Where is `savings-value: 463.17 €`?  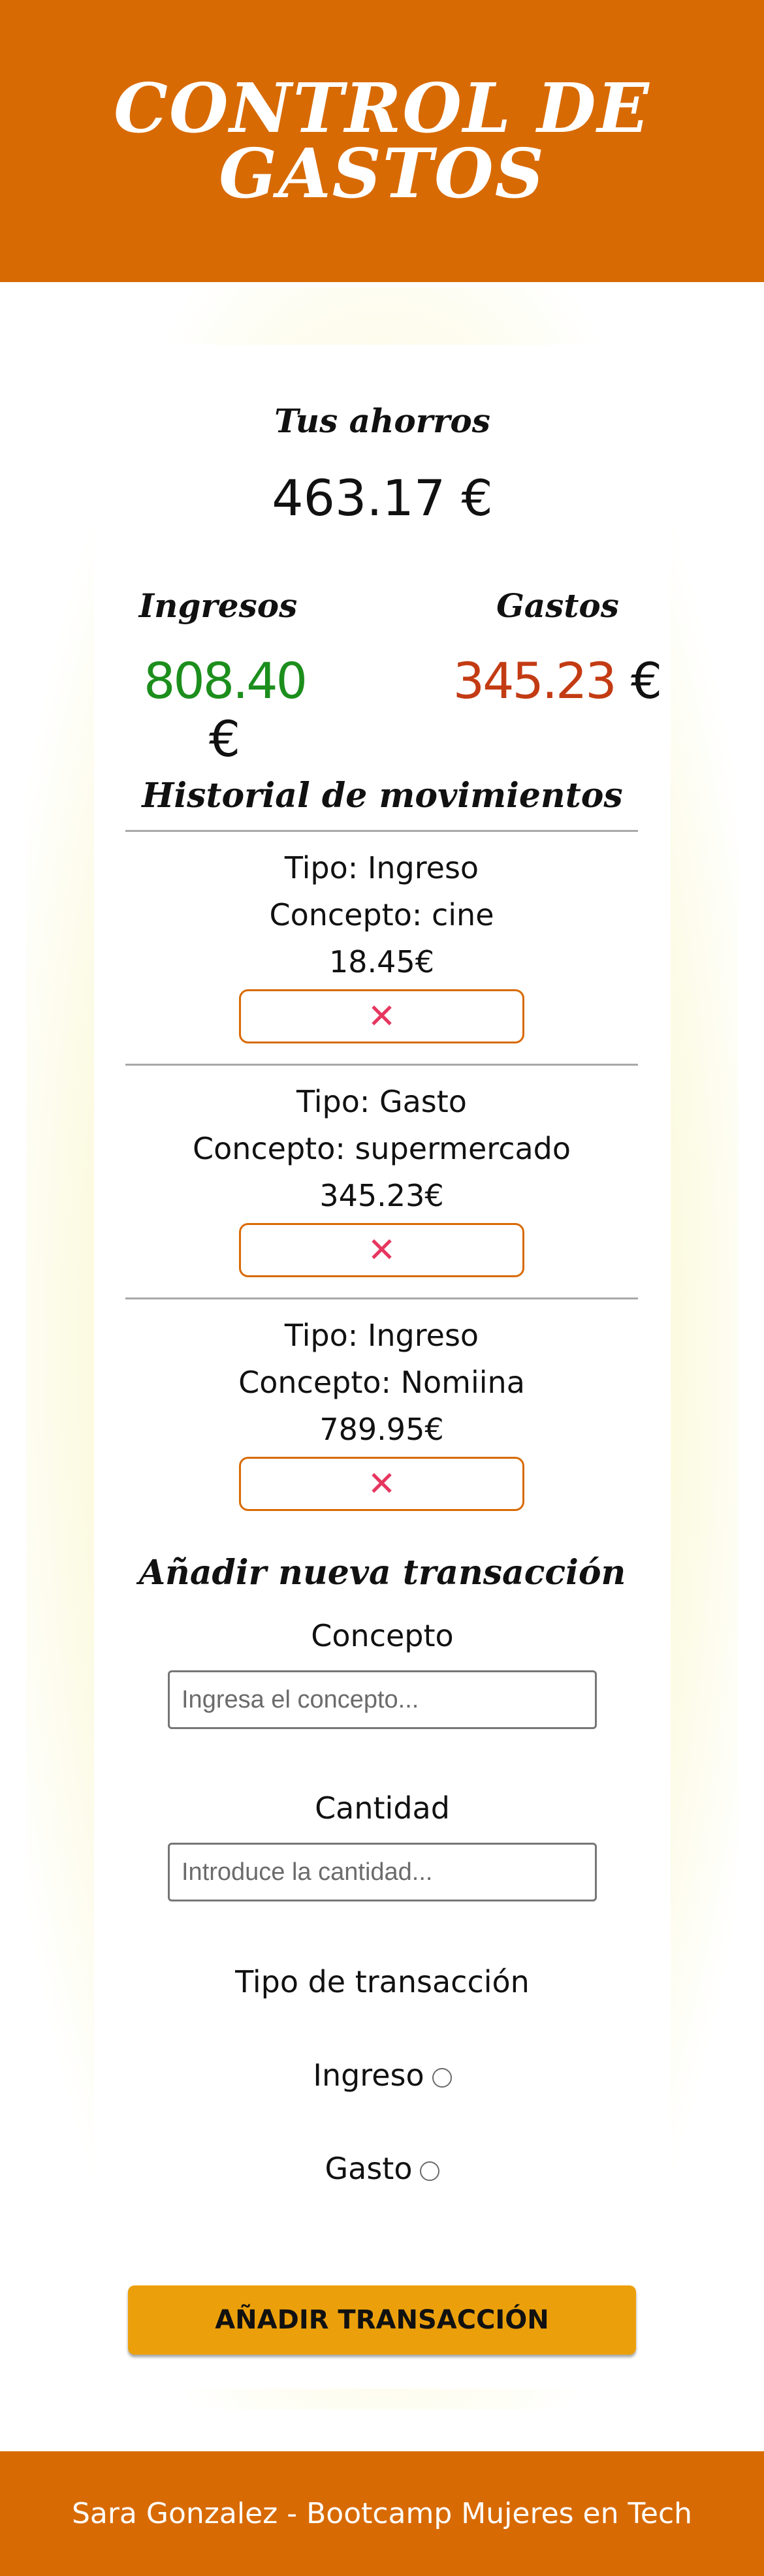 savings-value: 463.17 € is located at coordinates (382, 498).